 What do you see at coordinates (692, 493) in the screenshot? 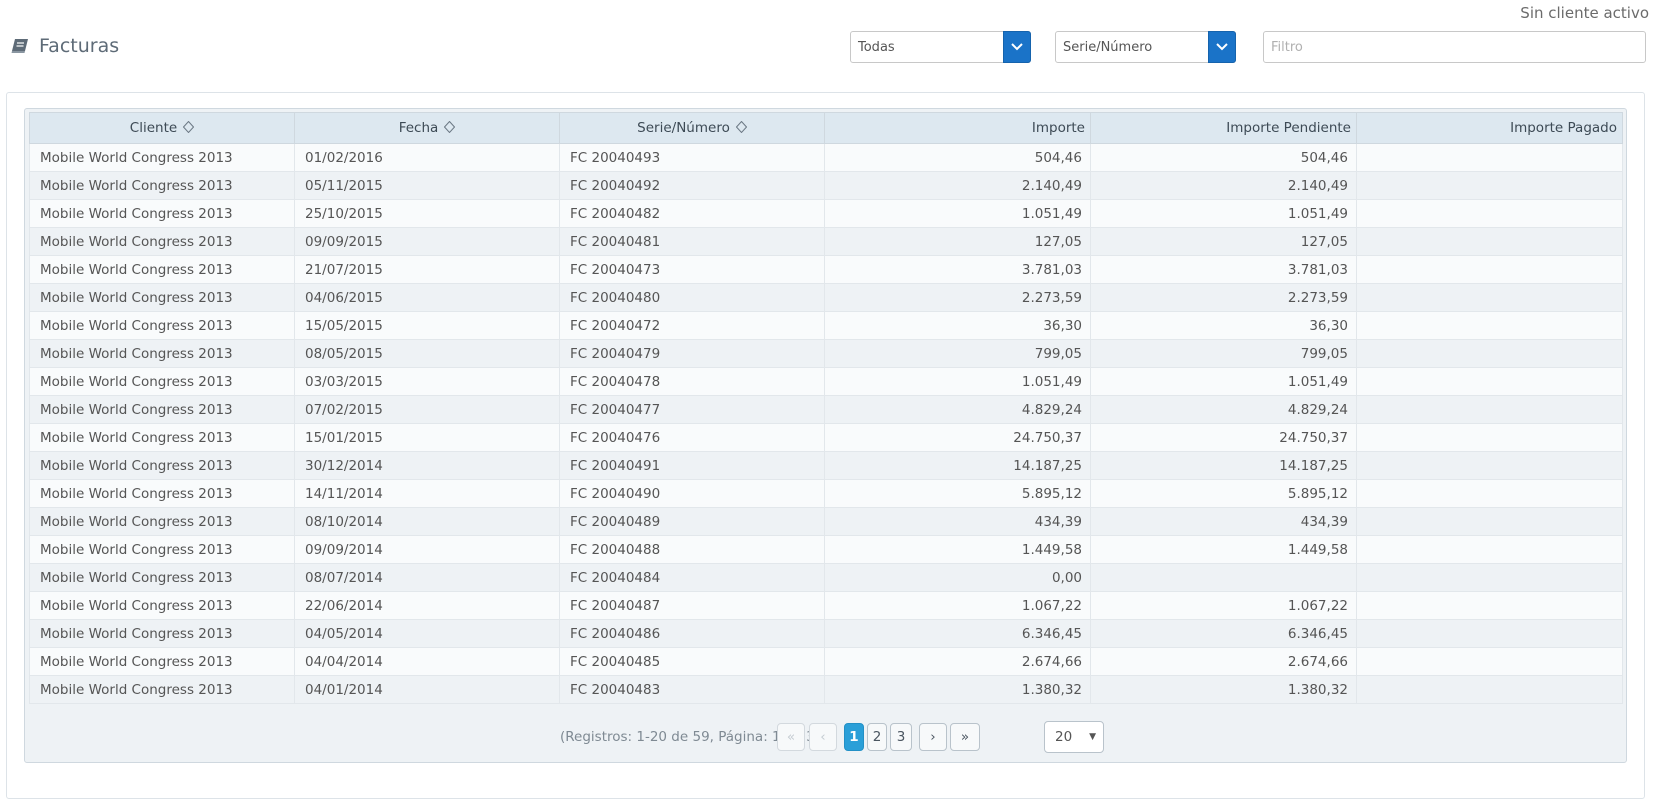
I see `cell-serie-numero: FC 20040490` at bounding box center [692, 493].